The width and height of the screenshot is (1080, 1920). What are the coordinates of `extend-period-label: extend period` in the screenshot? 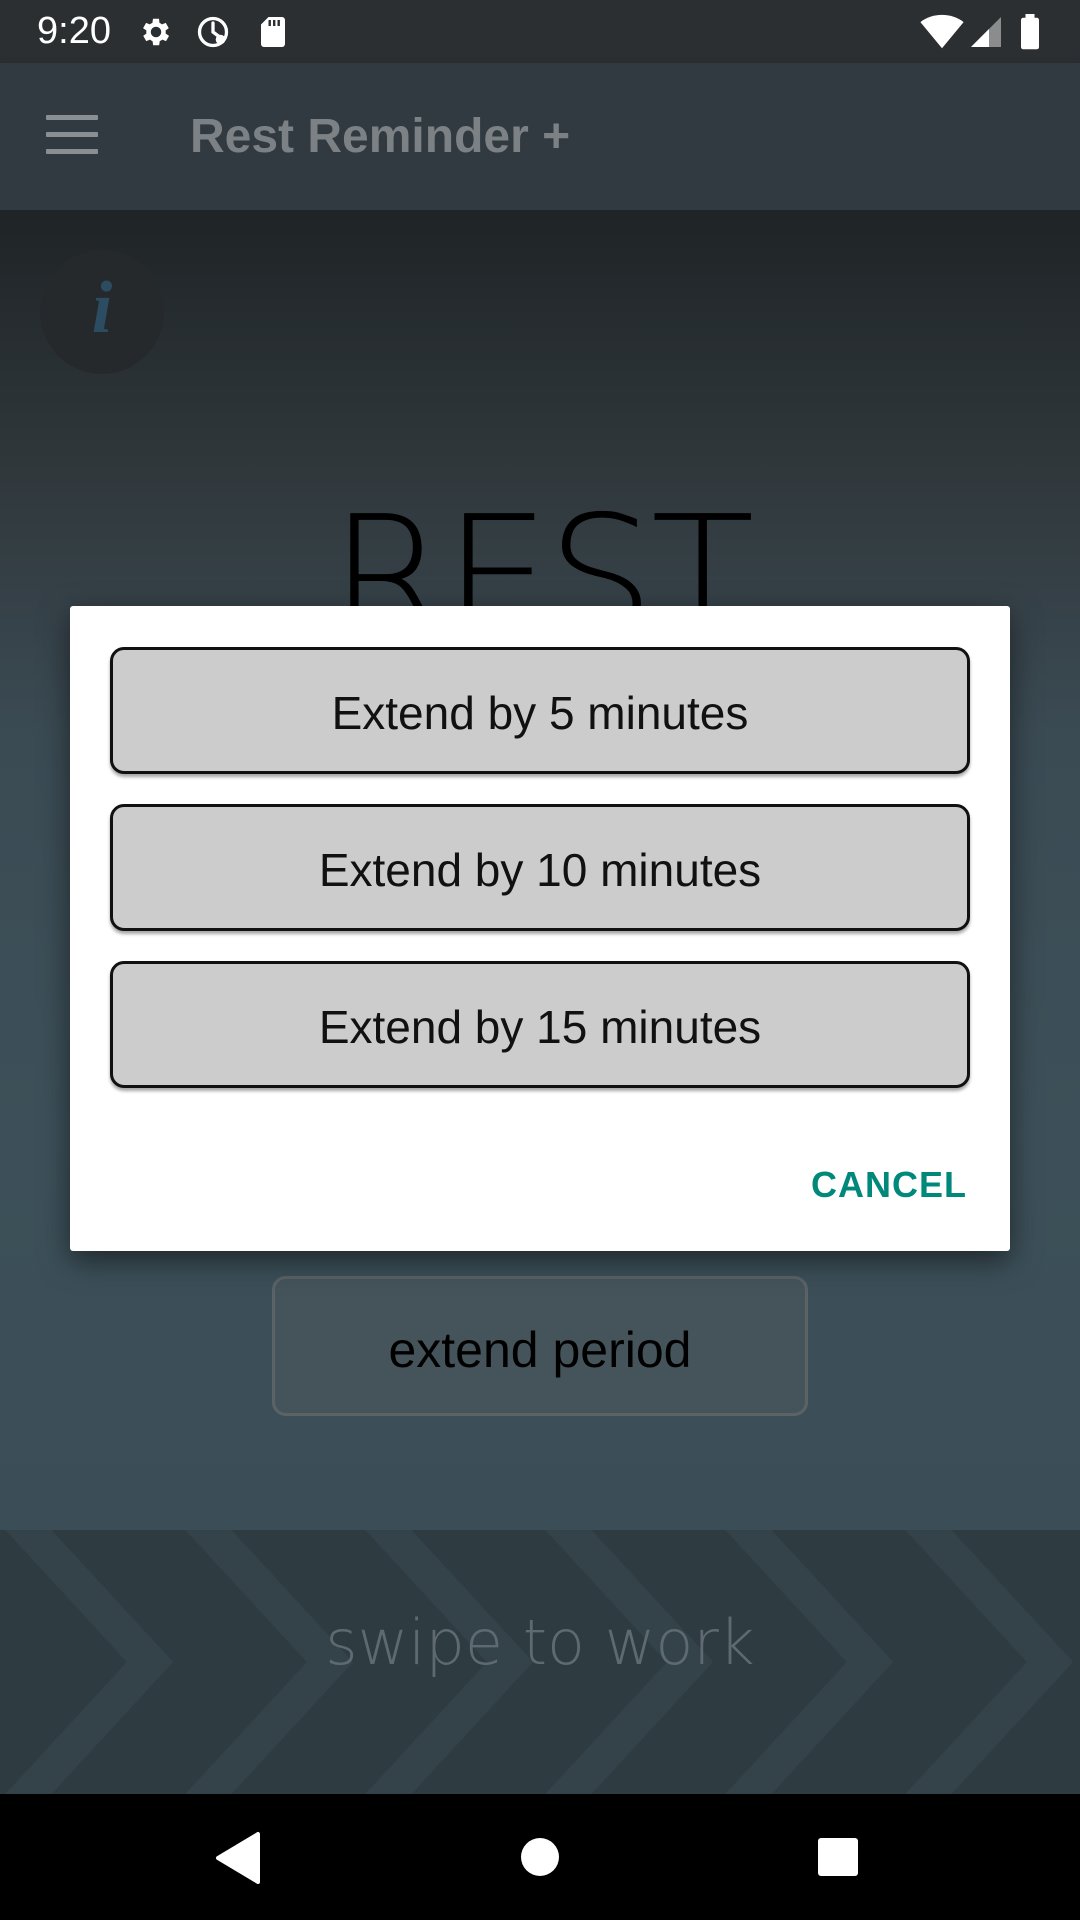 It's located at (540, 1350).